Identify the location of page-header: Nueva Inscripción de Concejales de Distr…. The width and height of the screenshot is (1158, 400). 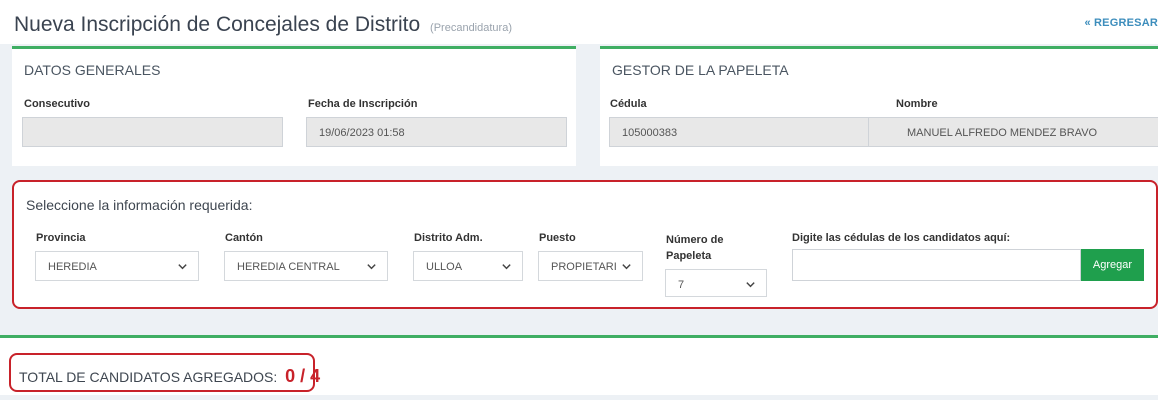
(579, 22).